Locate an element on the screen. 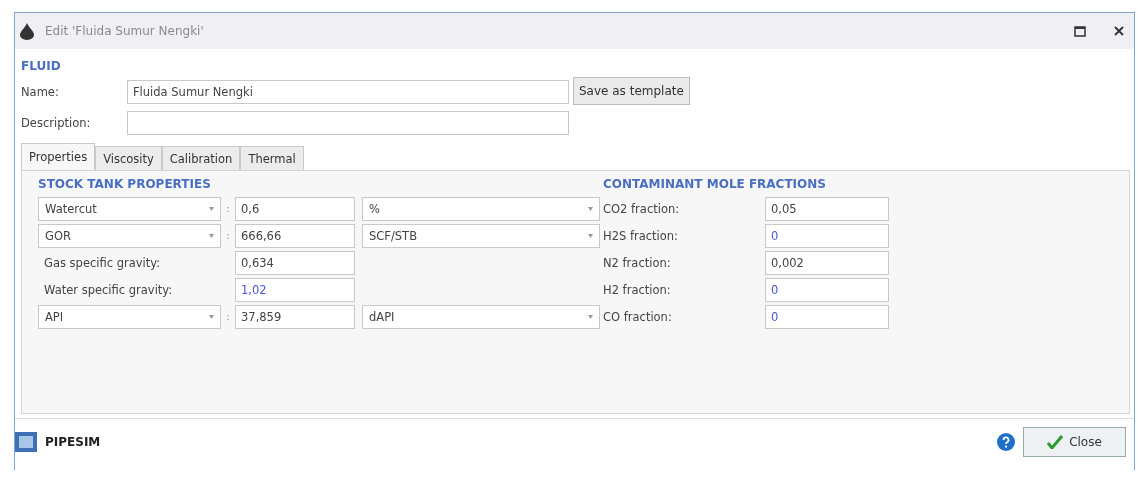 The width and height of the screenshot is (1139, 477). section-heading: FLUID is located at coordinates (41, 66).